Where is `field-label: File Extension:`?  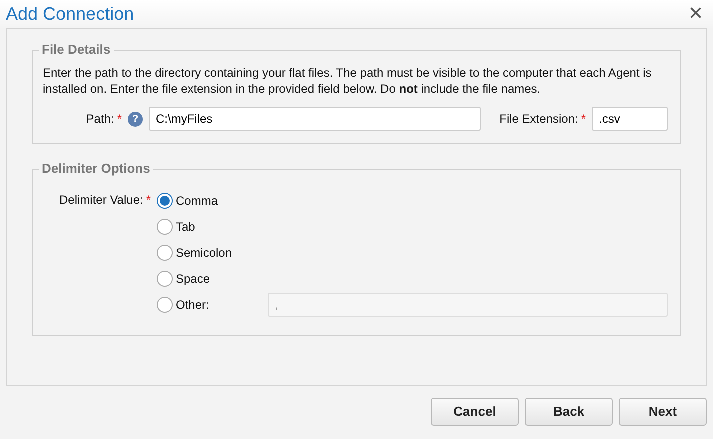
field-label: File Extension: is located at coordinates (539, 119).